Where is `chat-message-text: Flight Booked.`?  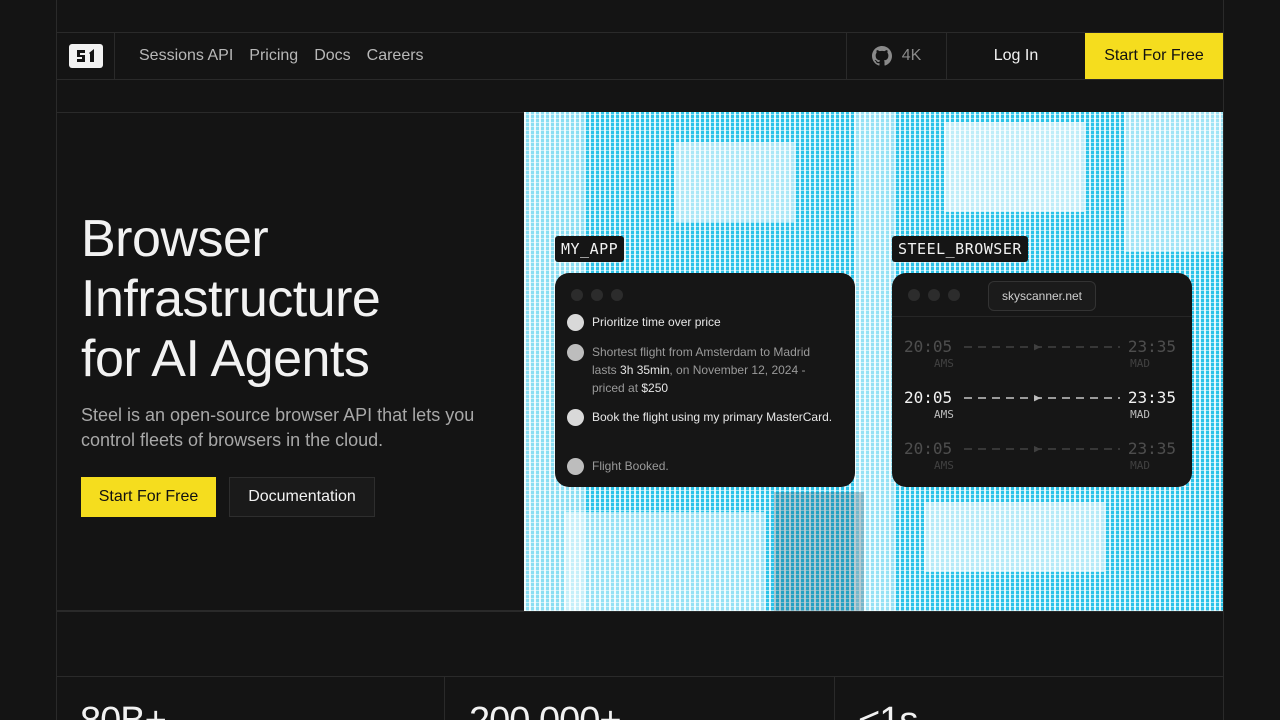 chat-message-text: Flight Booked. is located at coordinates (630, 466).